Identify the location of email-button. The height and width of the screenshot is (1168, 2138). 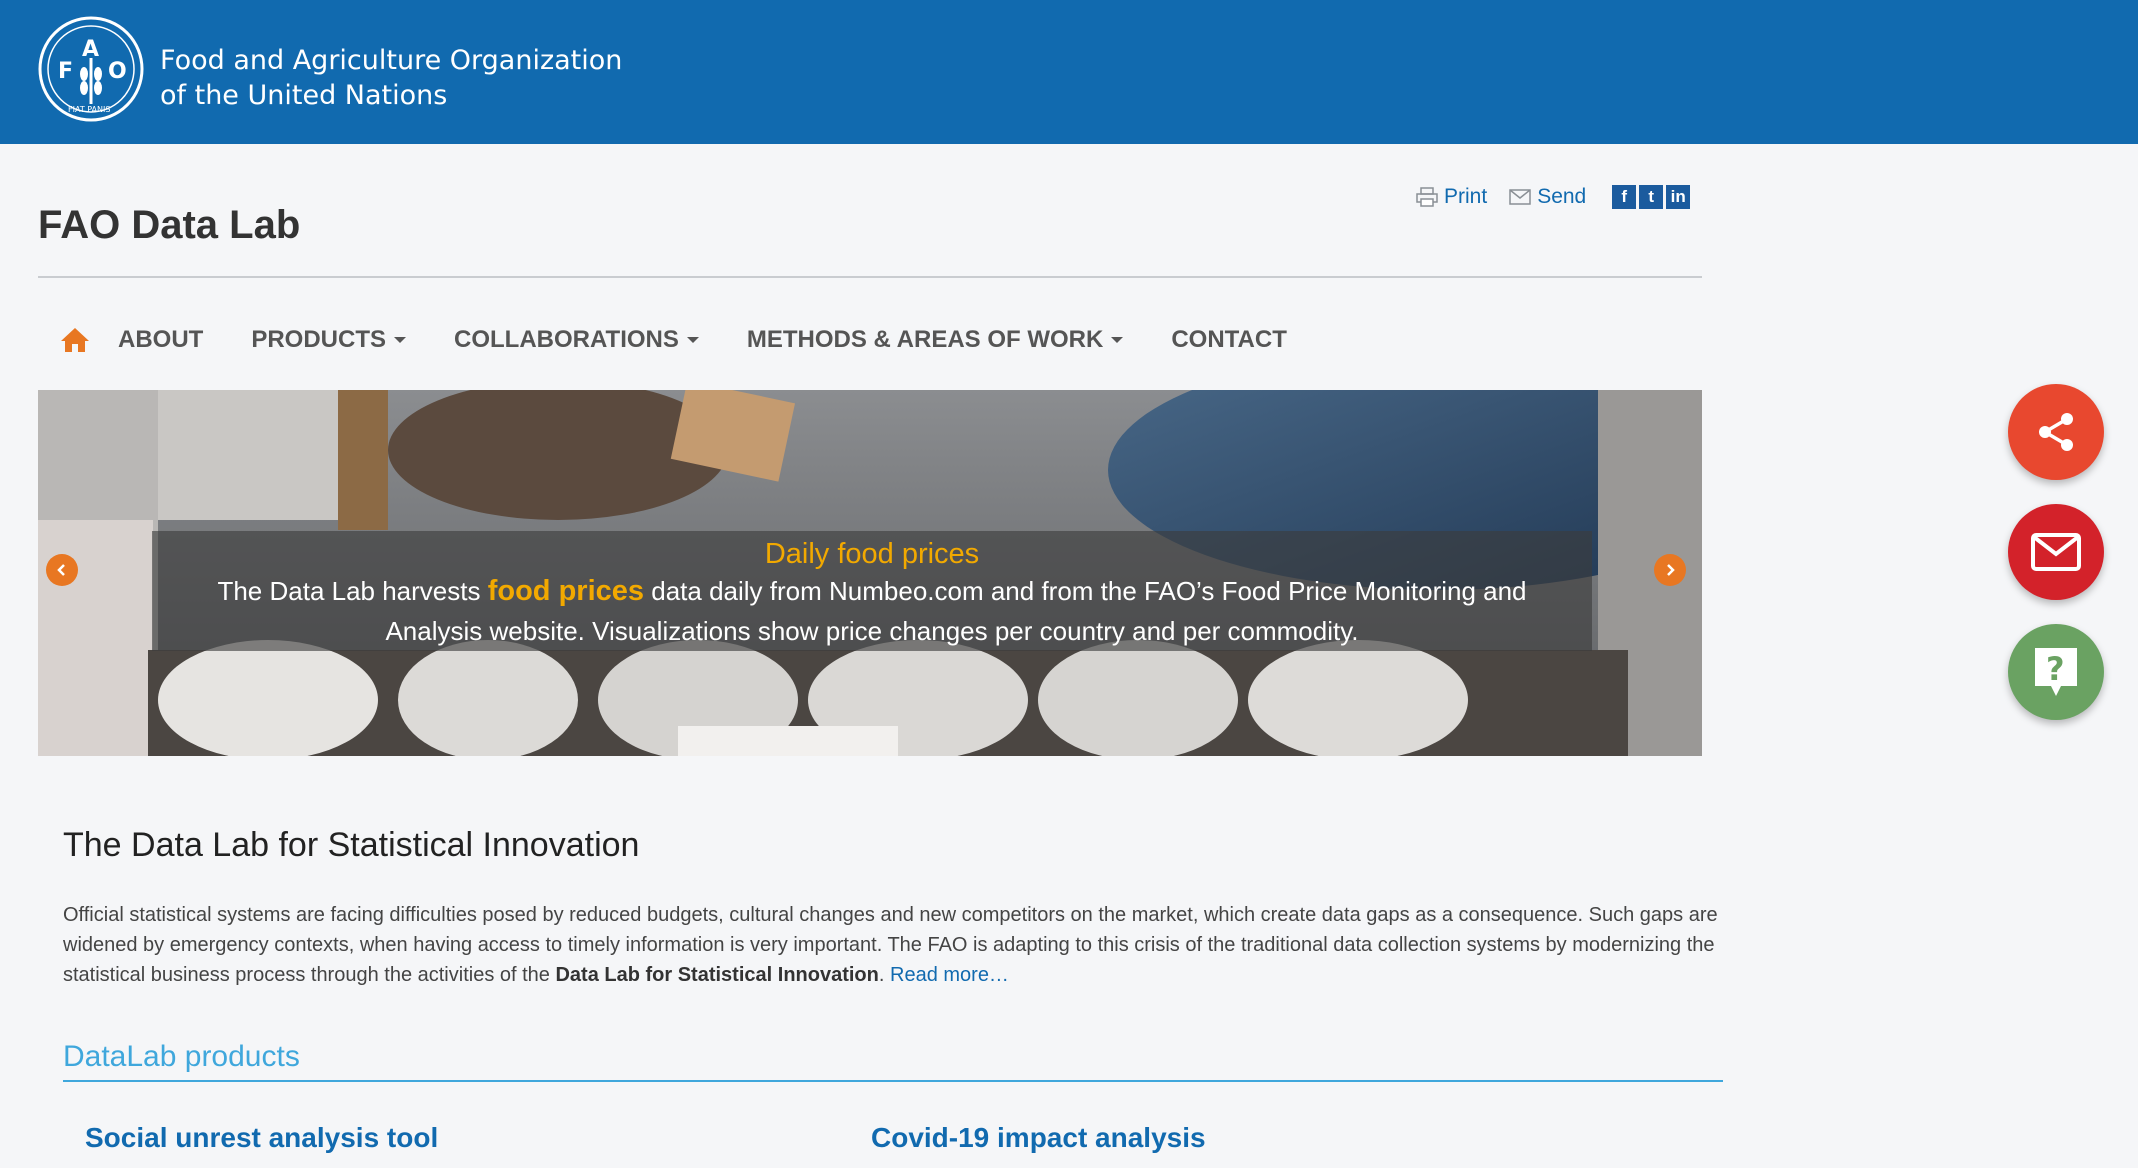
(2056, 552).